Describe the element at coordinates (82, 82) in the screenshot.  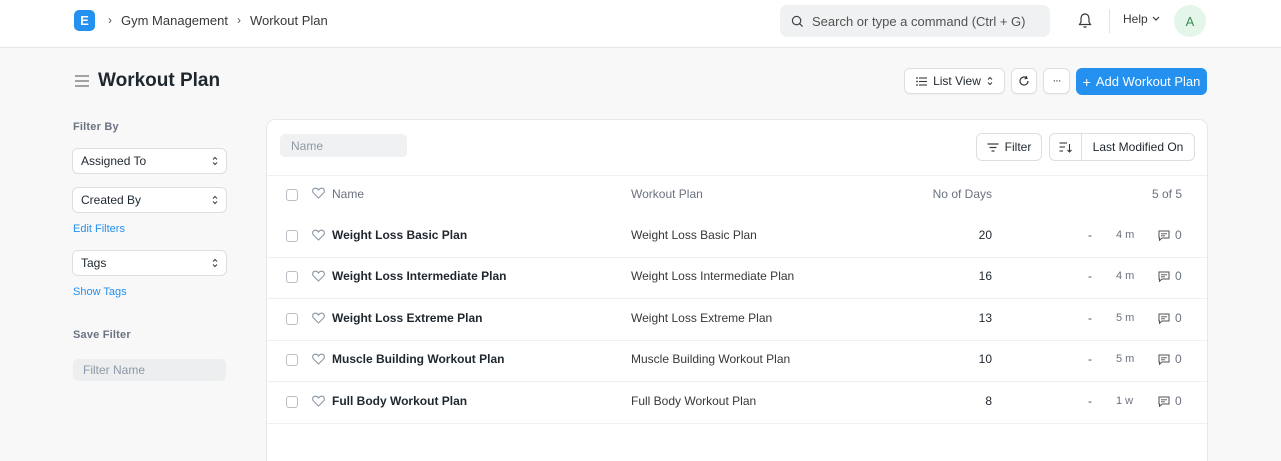
I see `sidebar-toggle-icon` at that location.